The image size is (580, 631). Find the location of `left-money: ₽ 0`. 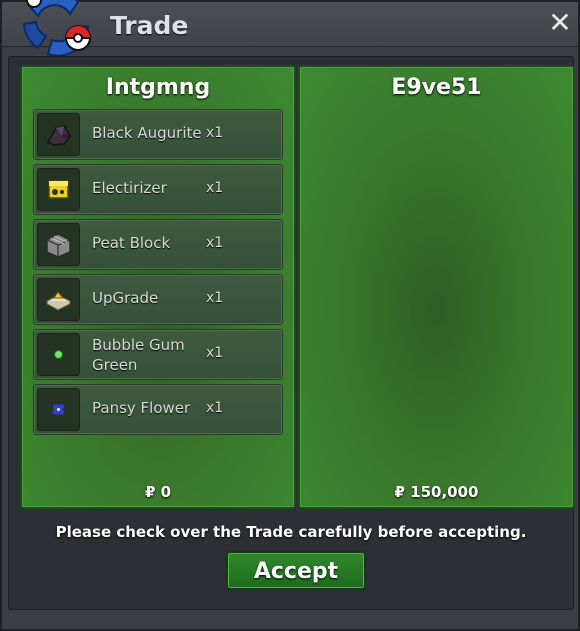

left-money: ₽ 0 is located at coordinates (158, 492).